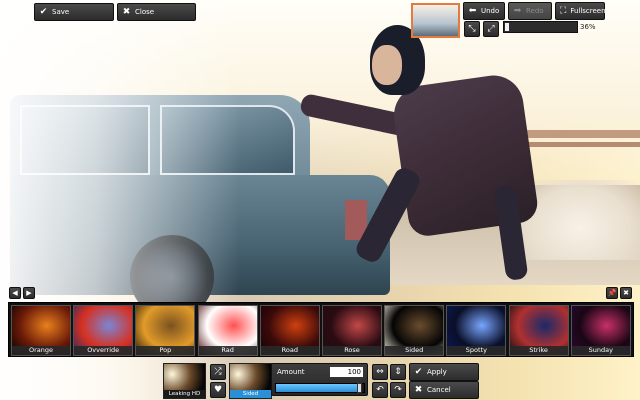  I want to click on amount-slider-fill, so click(318, 388).